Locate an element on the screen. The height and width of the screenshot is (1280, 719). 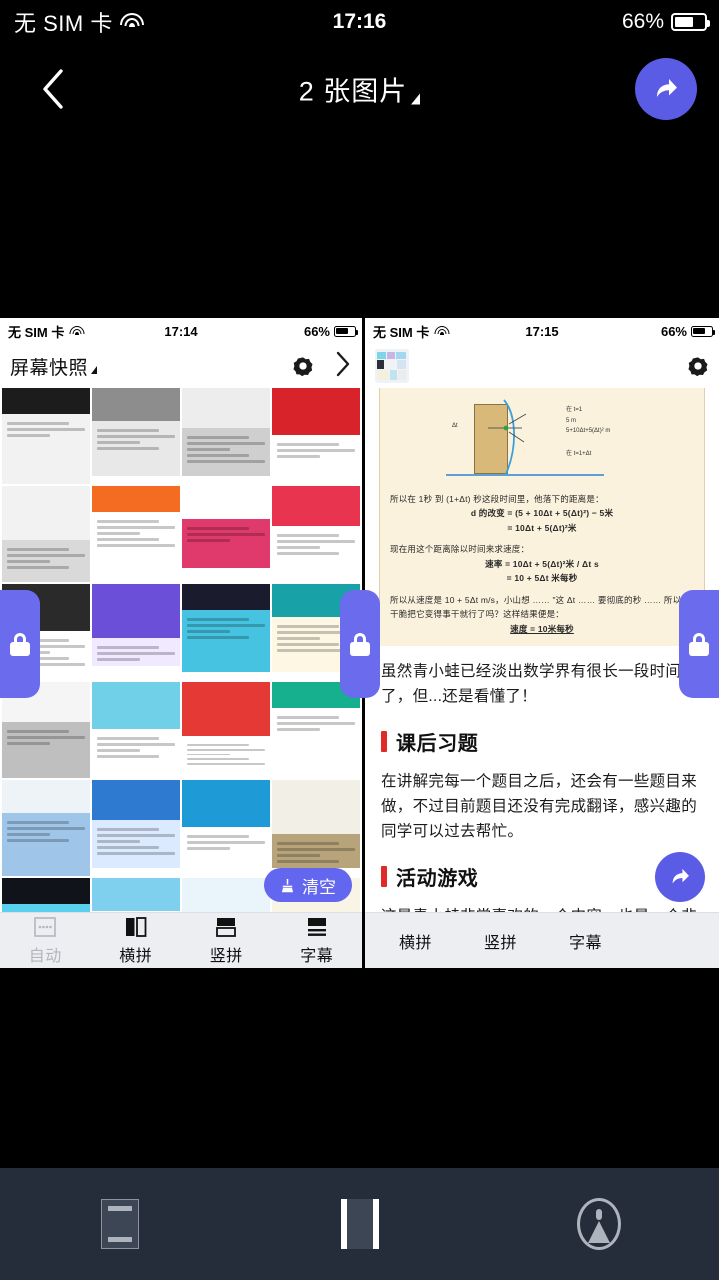
home-icon is located at coordinates (359, 1224).